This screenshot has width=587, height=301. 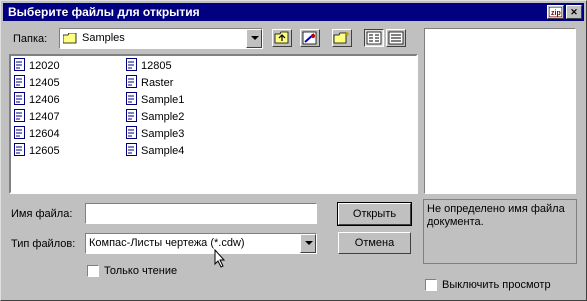 I want to click on file-item: 12407, so click(x=37, y=117).